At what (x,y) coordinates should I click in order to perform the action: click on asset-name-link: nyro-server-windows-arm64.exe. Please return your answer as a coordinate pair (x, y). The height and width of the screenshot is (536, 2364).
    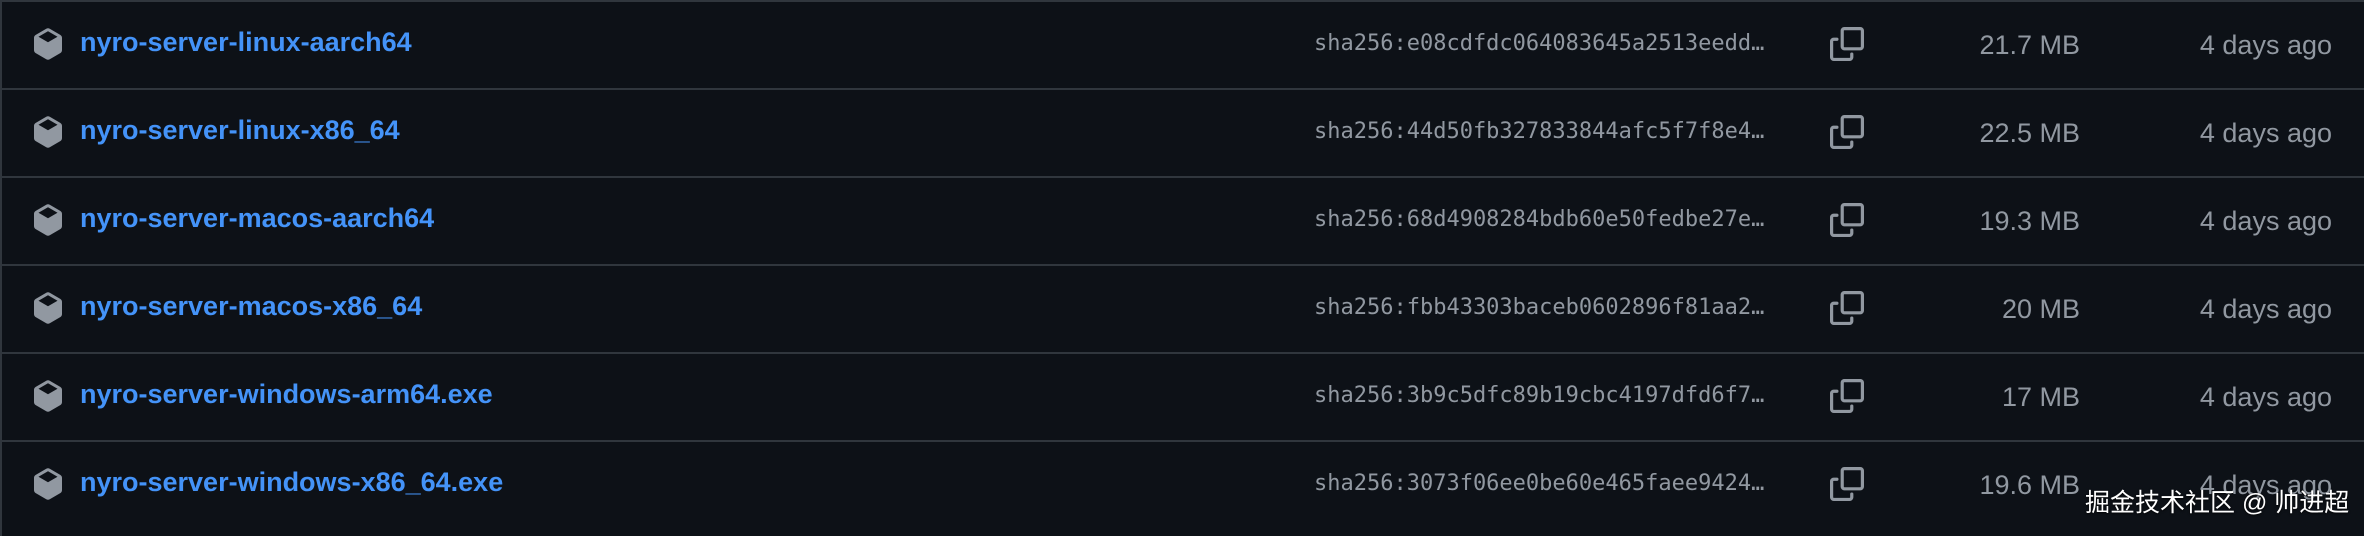
    Looking at the image, I should click on (286, 394).